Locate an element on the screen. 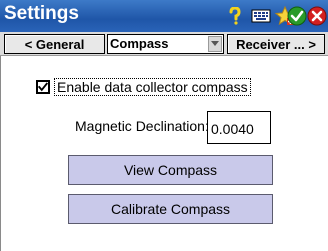  previous-page-button: < General is located at coordinates (54, 44).